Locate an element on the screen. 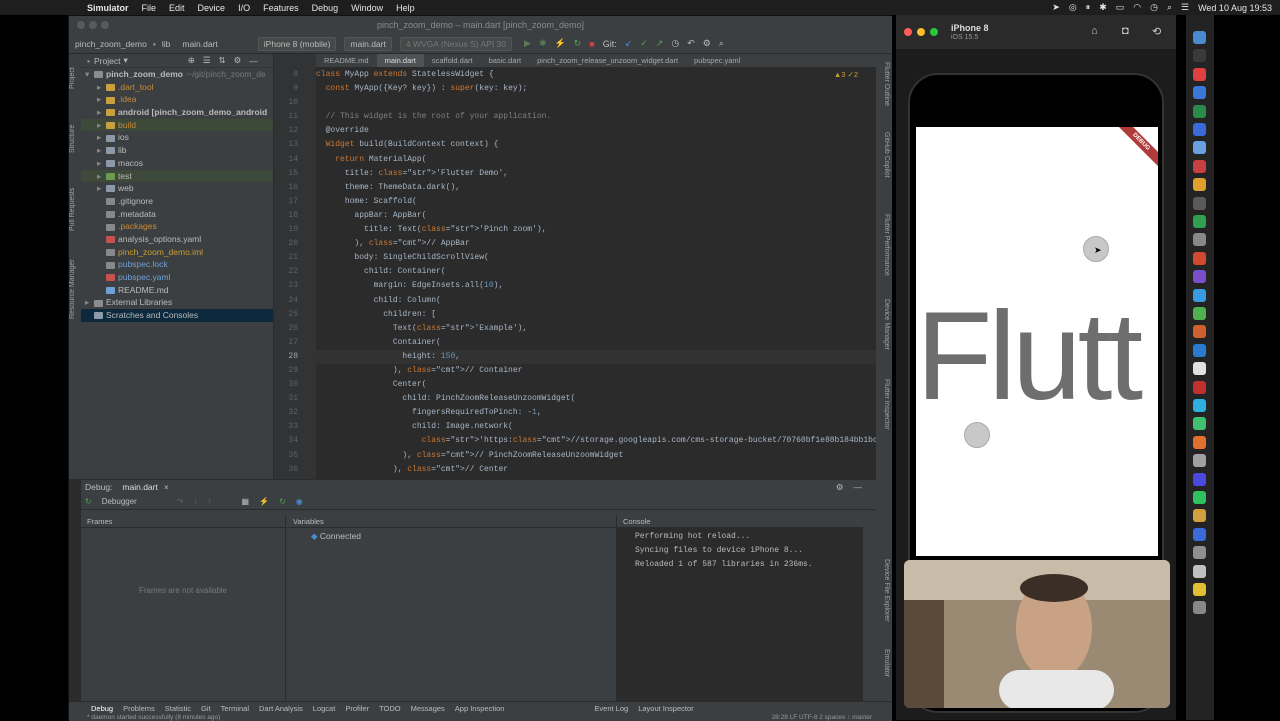 Image resolution: width=1280 pixels, height=721 pixels. tool-tab-device-manager: Device Manager is located at coordinates (884, 324).